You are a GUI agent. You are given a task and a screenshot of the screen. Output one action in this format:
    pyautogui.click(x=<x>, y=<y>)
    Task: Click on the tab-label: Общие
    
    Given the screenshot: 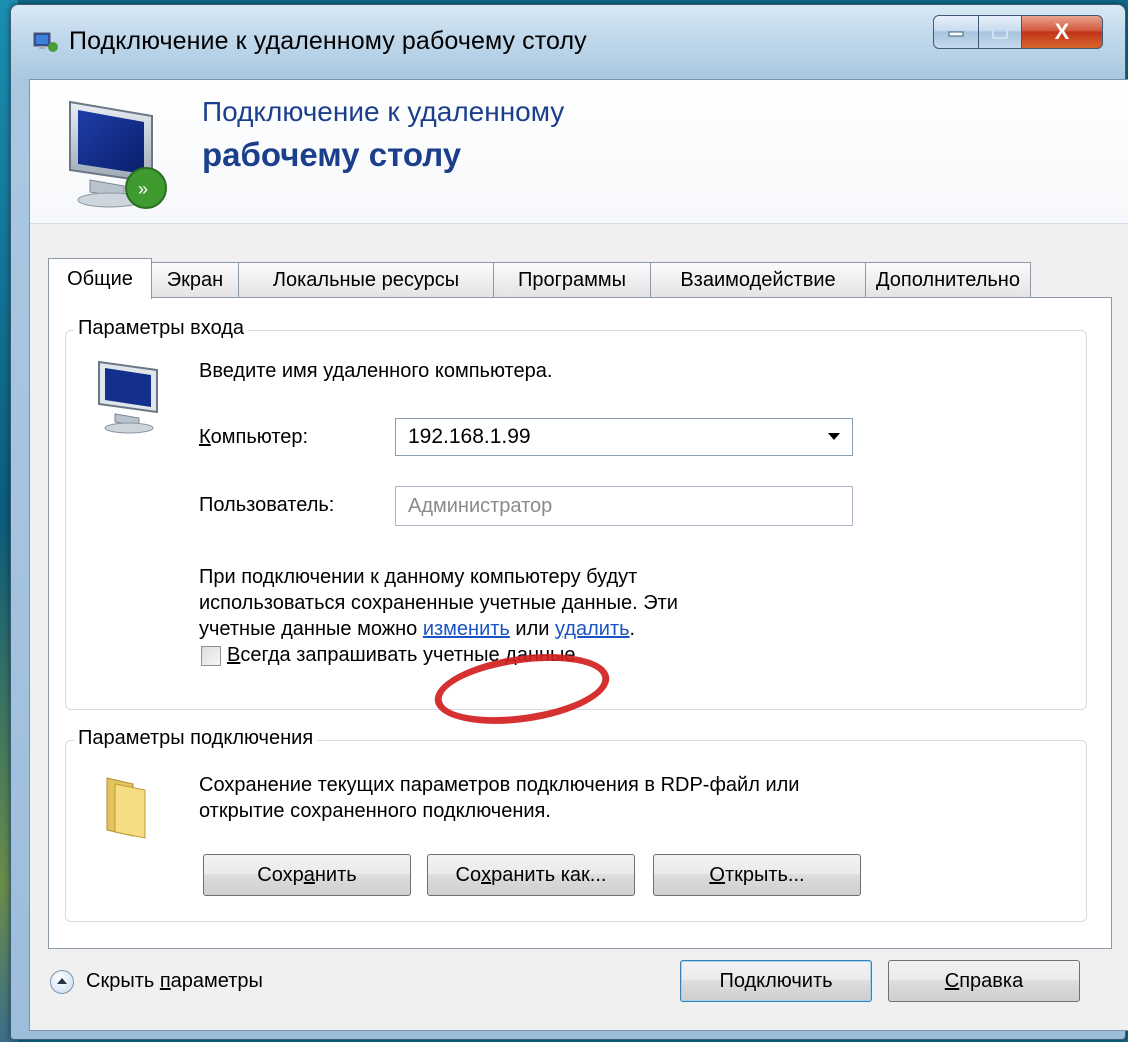 What is the action you would take?
    pyautogui.click(x=100, y=278)
    